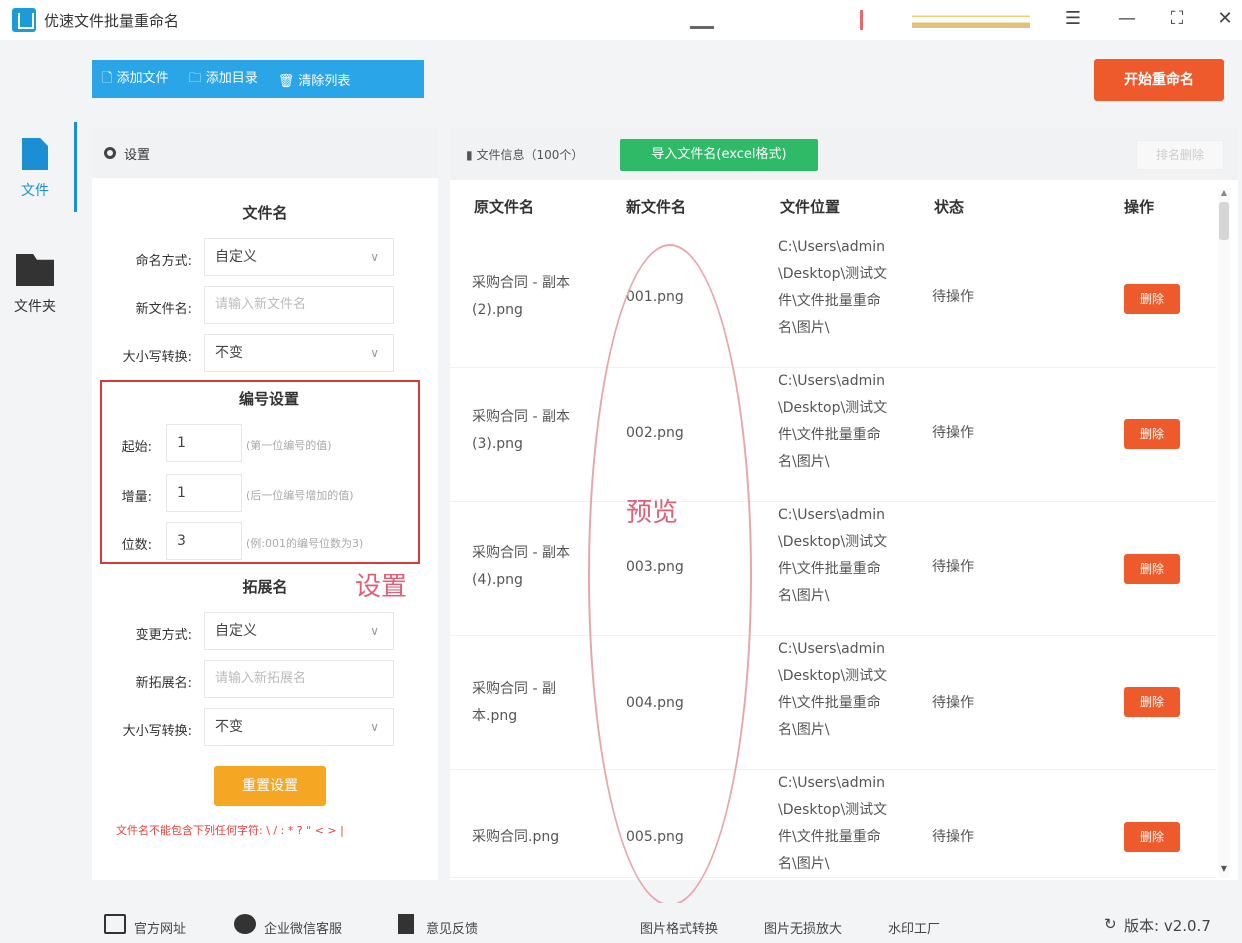 The image size is (1242, 943). Describe the element at coordinates (35, 191) in the screenshot. I see `sidebar-item-label: 文件` at that location.